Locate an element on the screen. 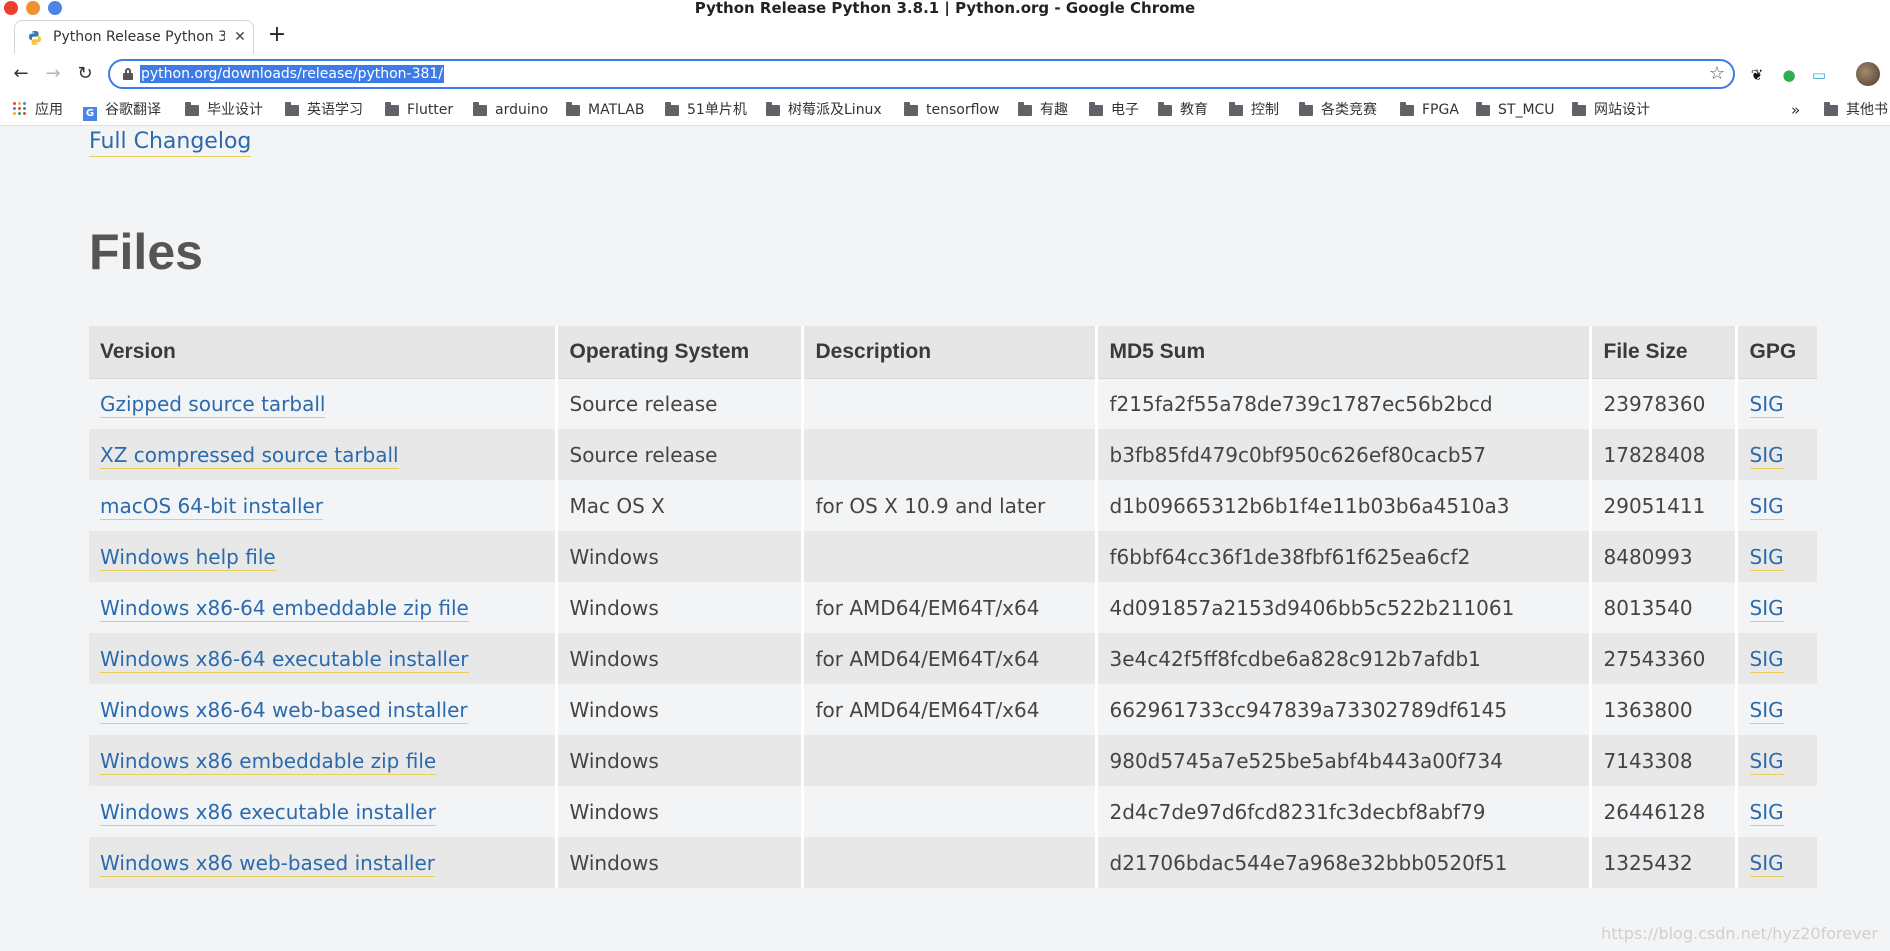 This screenshot has width=1890, height=951. md5-cell: b3fb85fd479c0bf950c626ef80cacb57 is located at coordinates (1342, 454).